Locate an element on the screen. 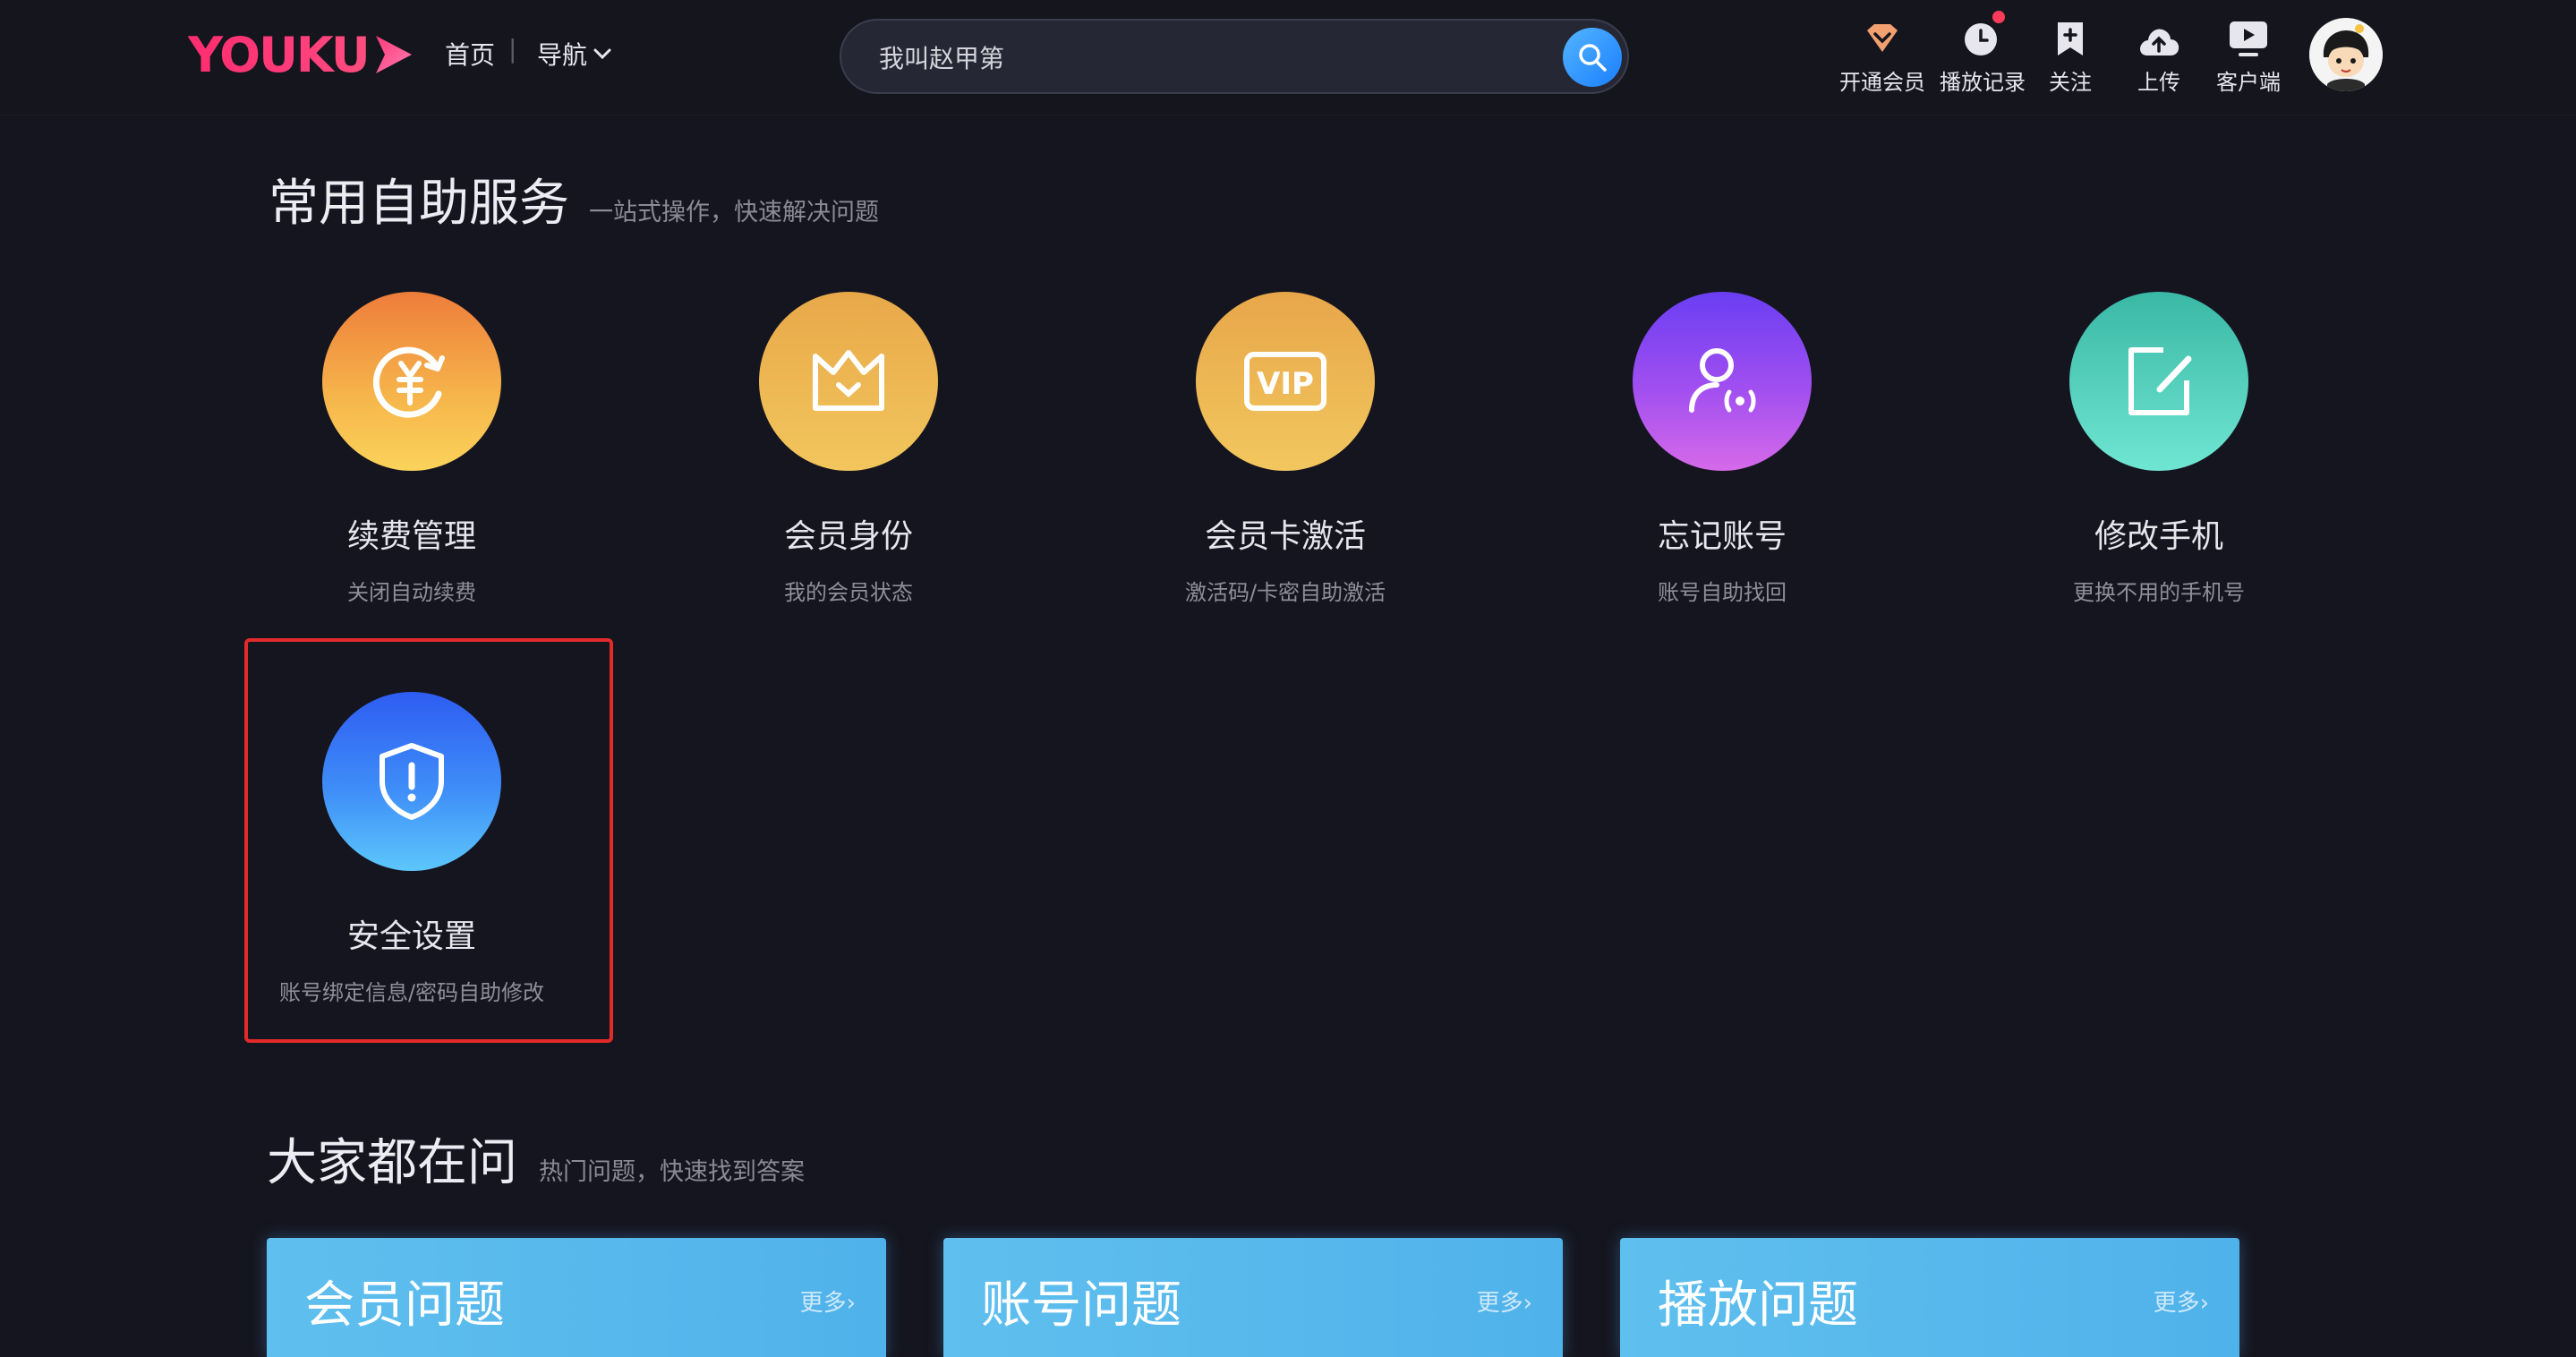  faq-card-playback: 播放问题 更多› is located at coordinates (1929, 1297).